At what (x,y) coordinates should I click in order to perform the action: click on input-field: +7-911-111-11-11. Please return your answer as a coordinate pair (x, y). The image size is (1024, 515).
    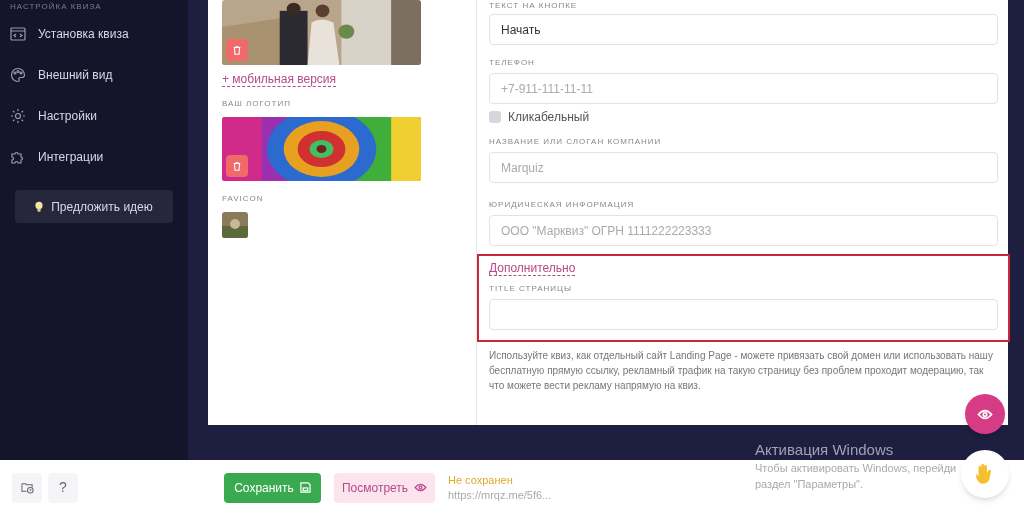
    Looking at the image, I should click on (743, 88).